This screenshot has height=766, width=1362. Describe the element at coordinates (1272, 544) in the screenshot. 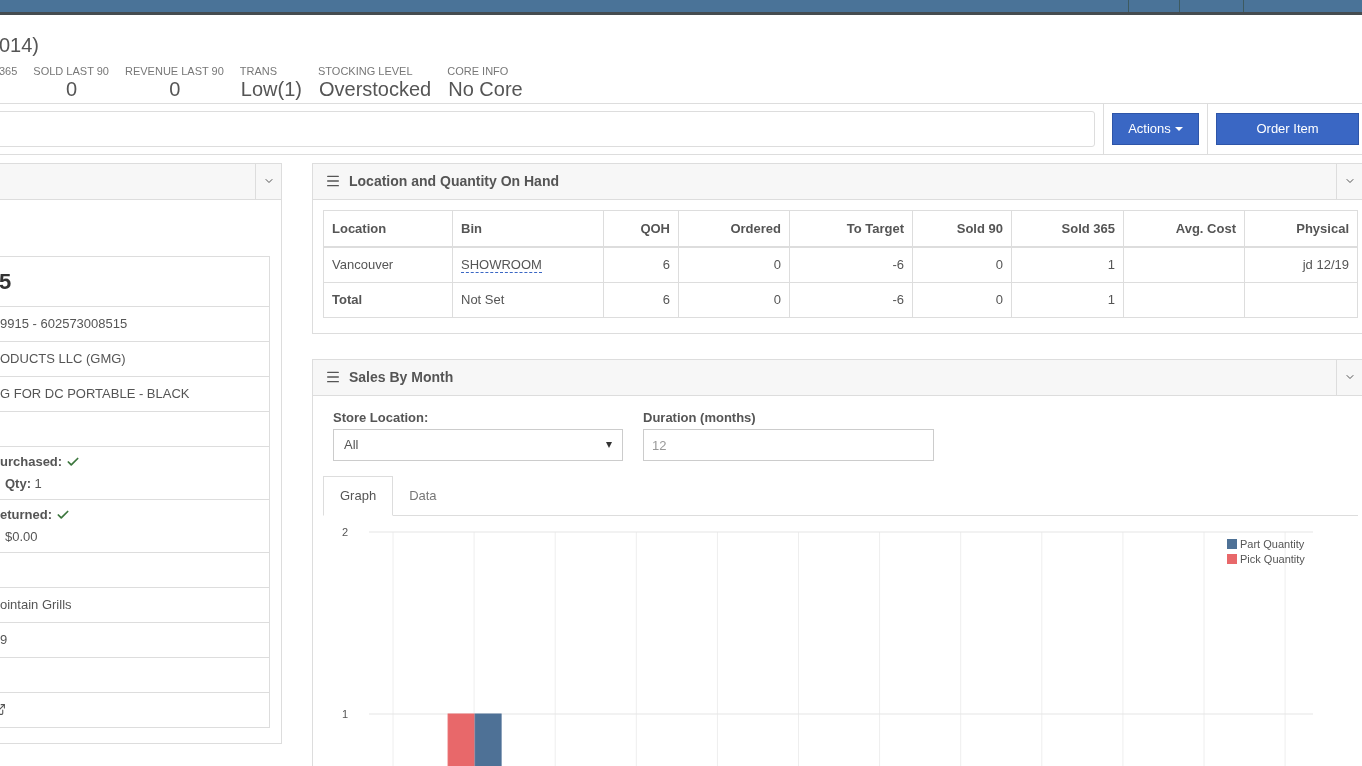

I see `legend-label: Part Quantity` at that location.